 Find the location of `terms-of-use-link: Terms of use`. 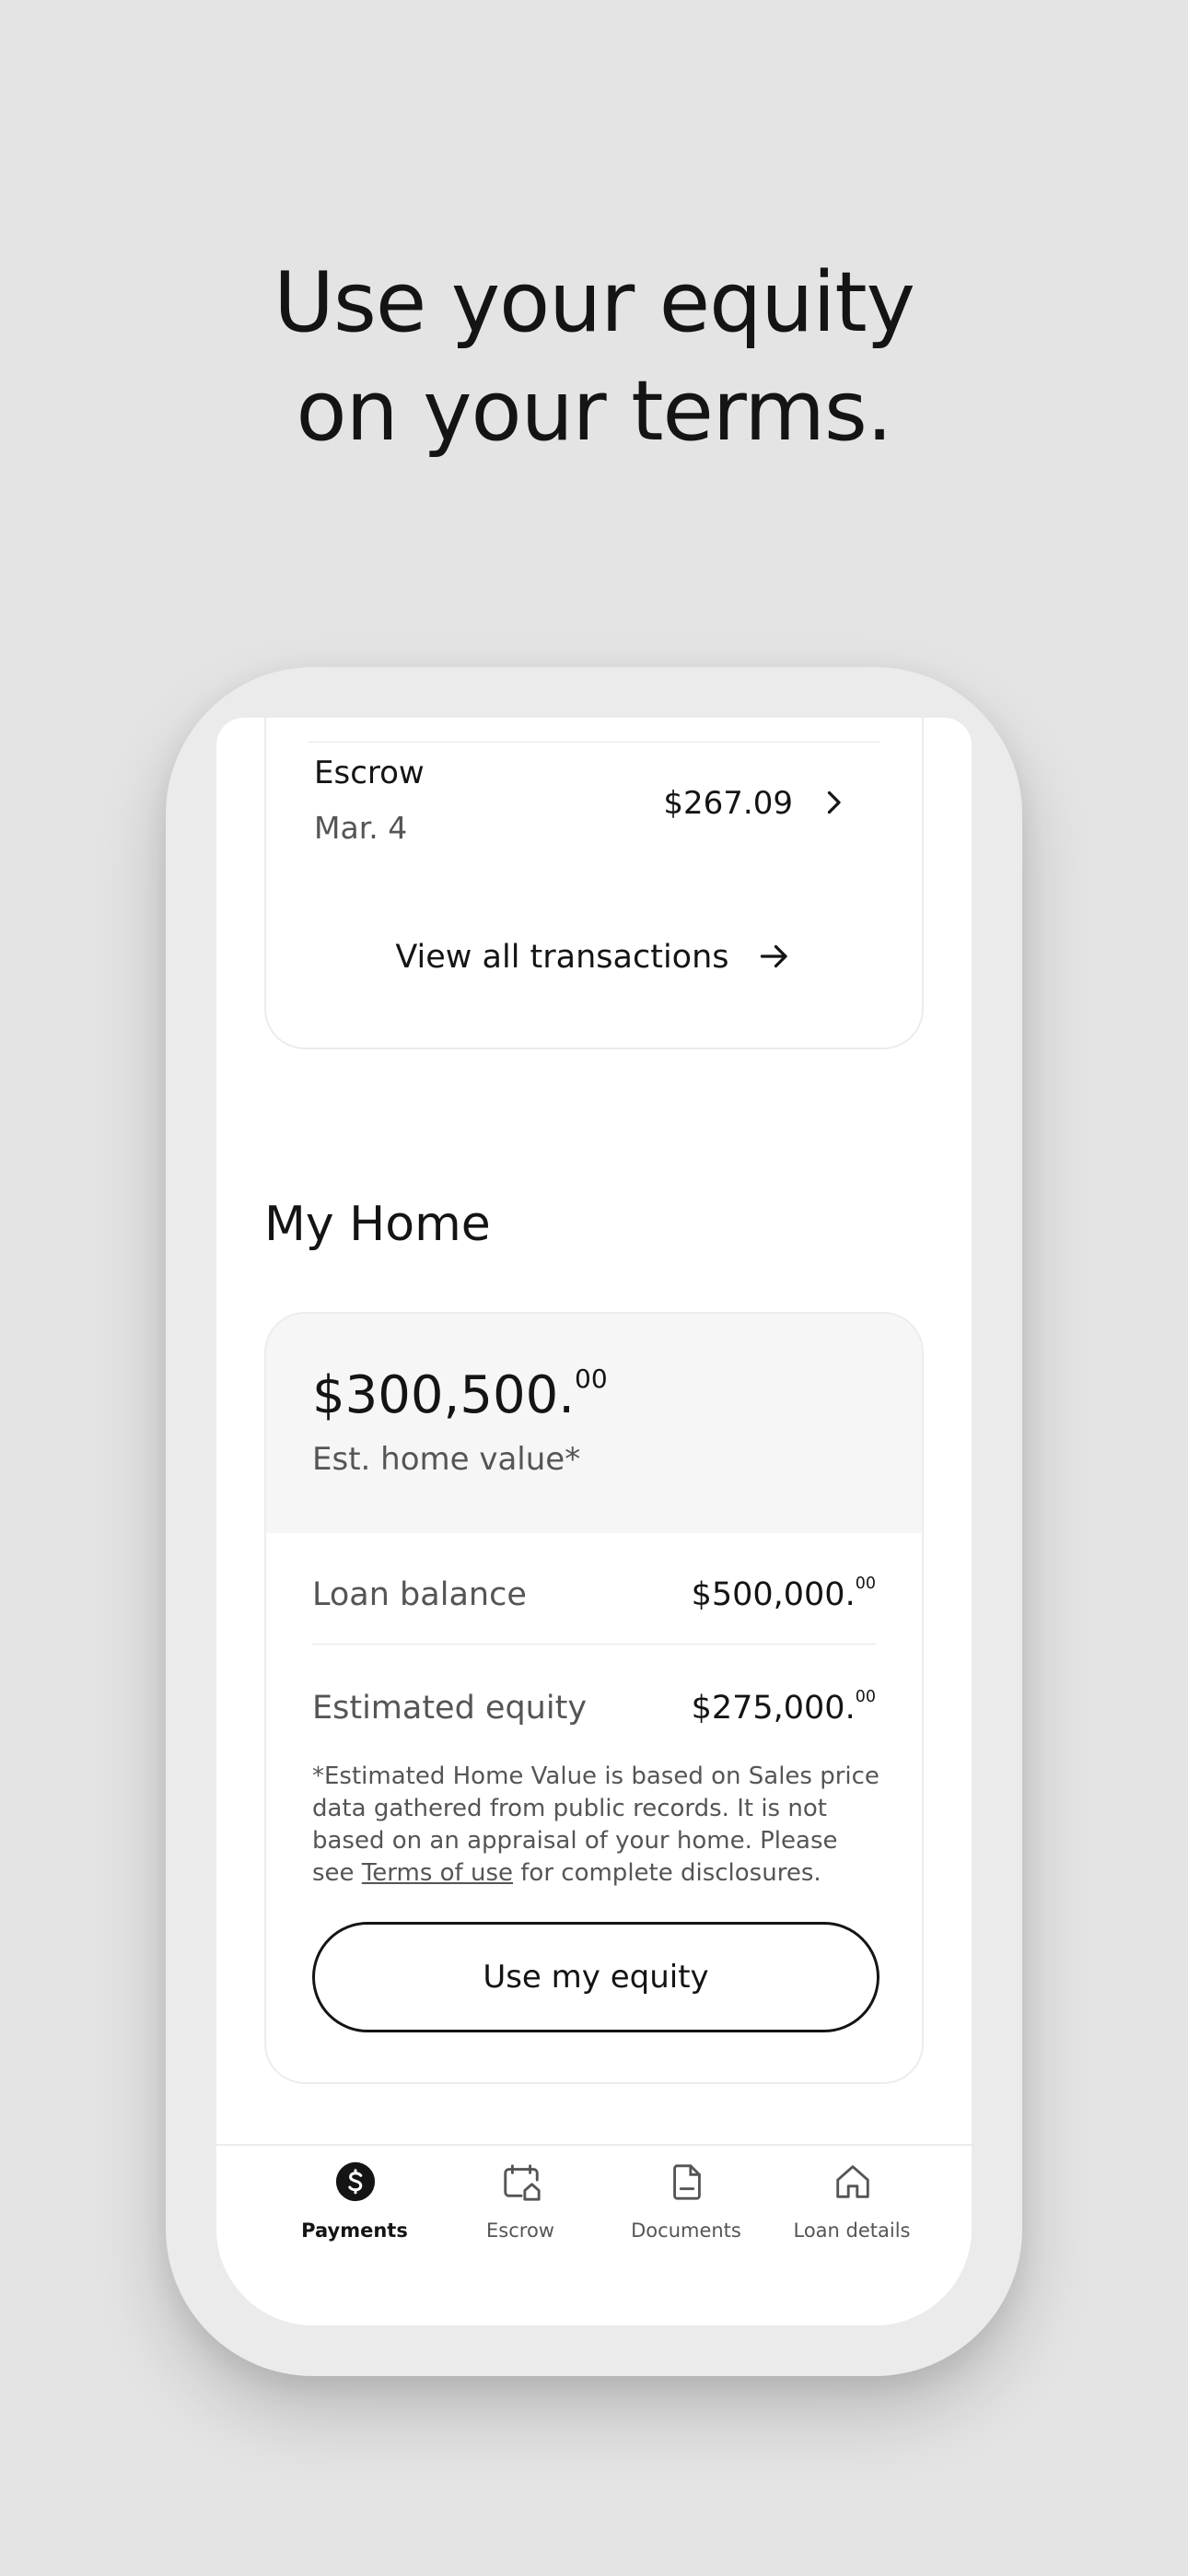

terms-of-use-link: Terms of use is located at coordinates (437, 1873).